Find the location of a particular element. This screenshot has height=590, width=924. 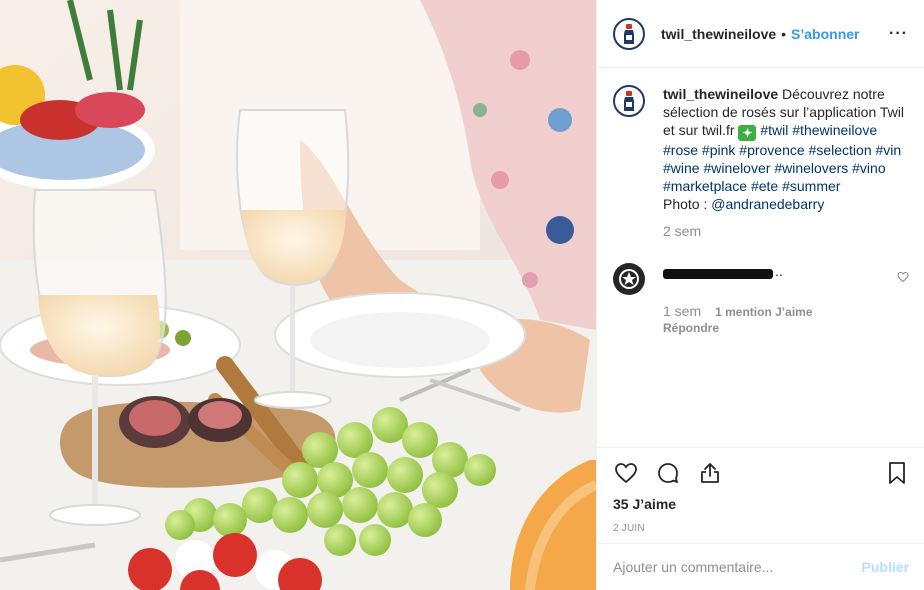

hashtag: #ete is located at coordinates (764, 186).